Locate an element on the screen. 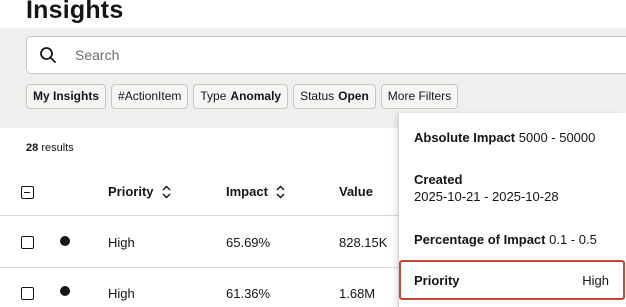  filter-percentage-impact: Percentage of Impact 0.1 - 0.5 is located at coordinates (505, 239).